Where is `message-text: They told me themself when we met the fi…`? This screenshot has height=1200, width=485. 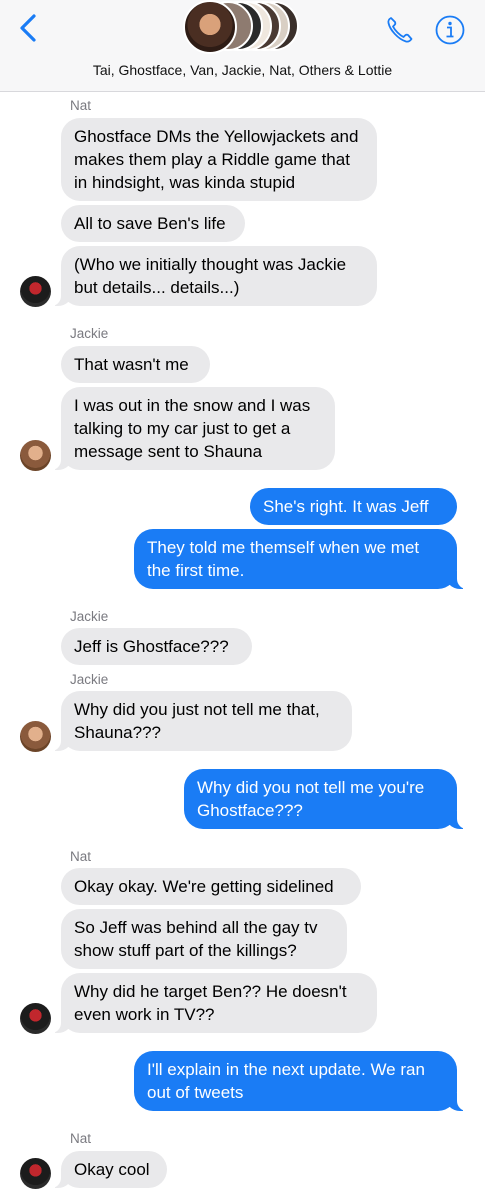
message-text: They told me themself when we met the fi… is located at coordinates (283, 559).